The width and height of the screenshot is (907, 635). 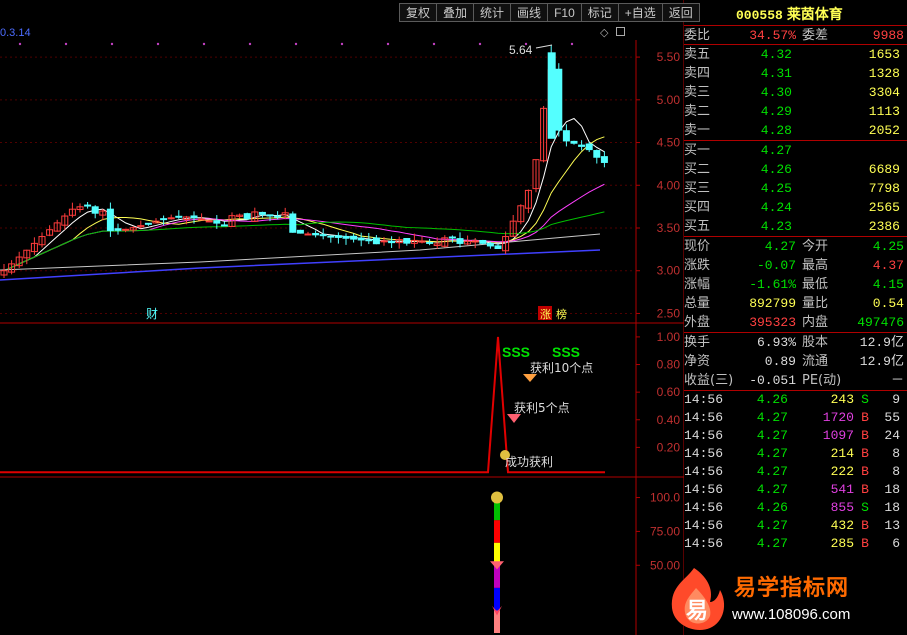 I want to click on share-label: 流通, so click(x=815, y=361).